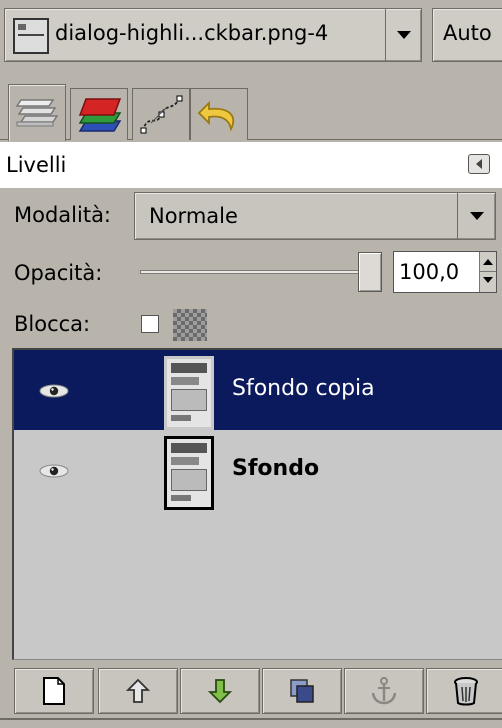 This screenshot has width=502, height=728. What do you see at coordinates (150, 324) in the screenshot?
I see `lock-alpha-checkbox` at bounding box center [150, 324].